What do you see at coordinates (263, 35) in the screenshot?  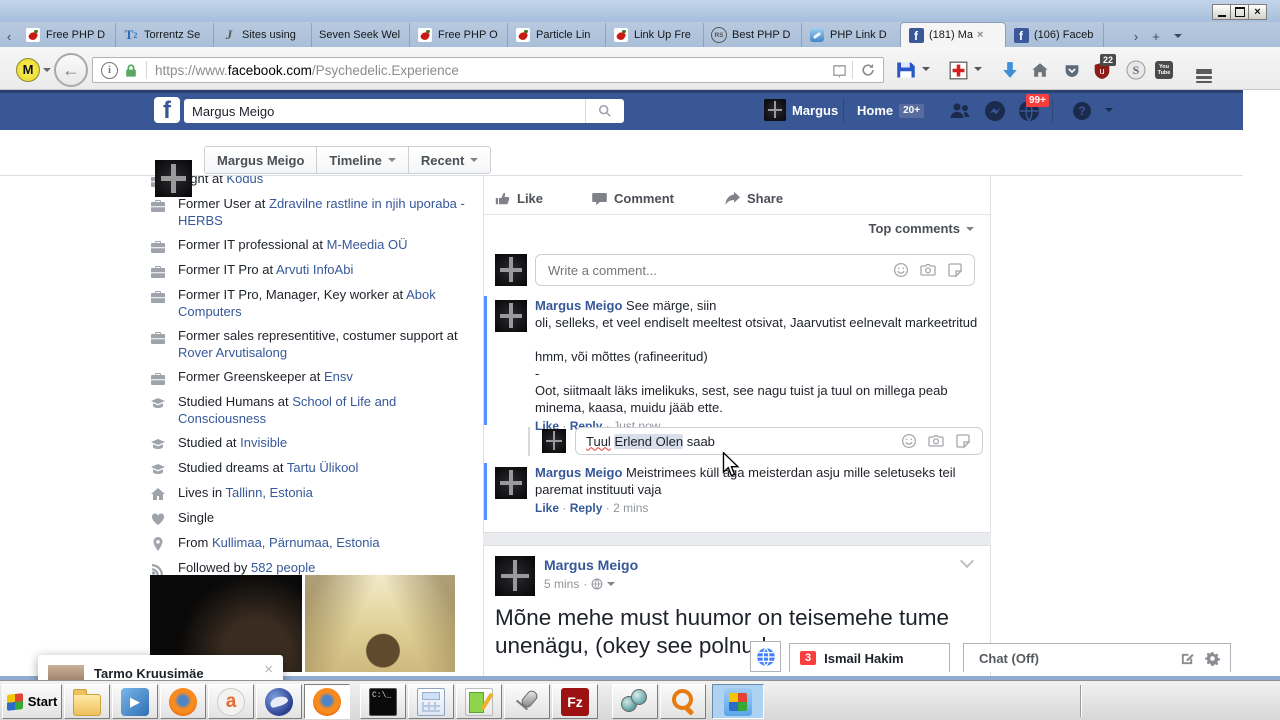 I see `browser-tab: J Sites using` at bounding box center [263, 35].